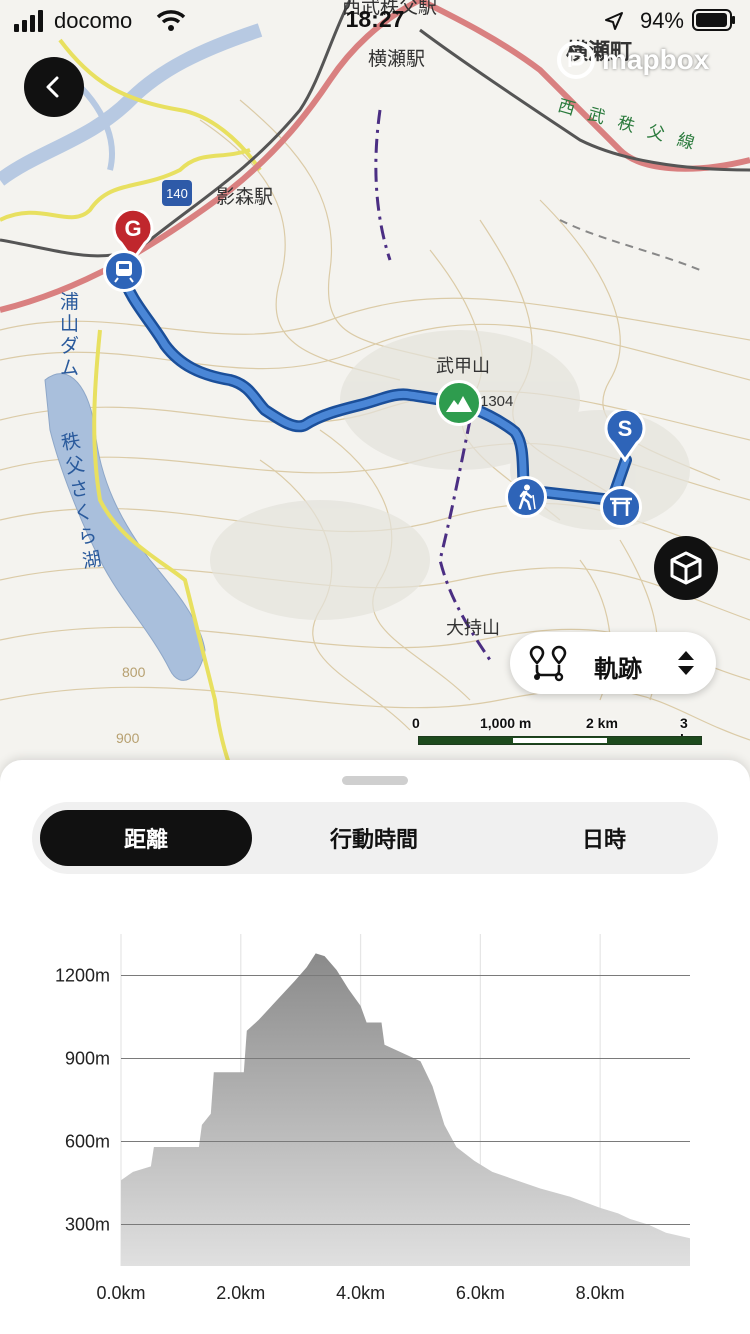 The image size is (750, 1334). I want to click on scale-label-2: 2 km, so click(602, 723).